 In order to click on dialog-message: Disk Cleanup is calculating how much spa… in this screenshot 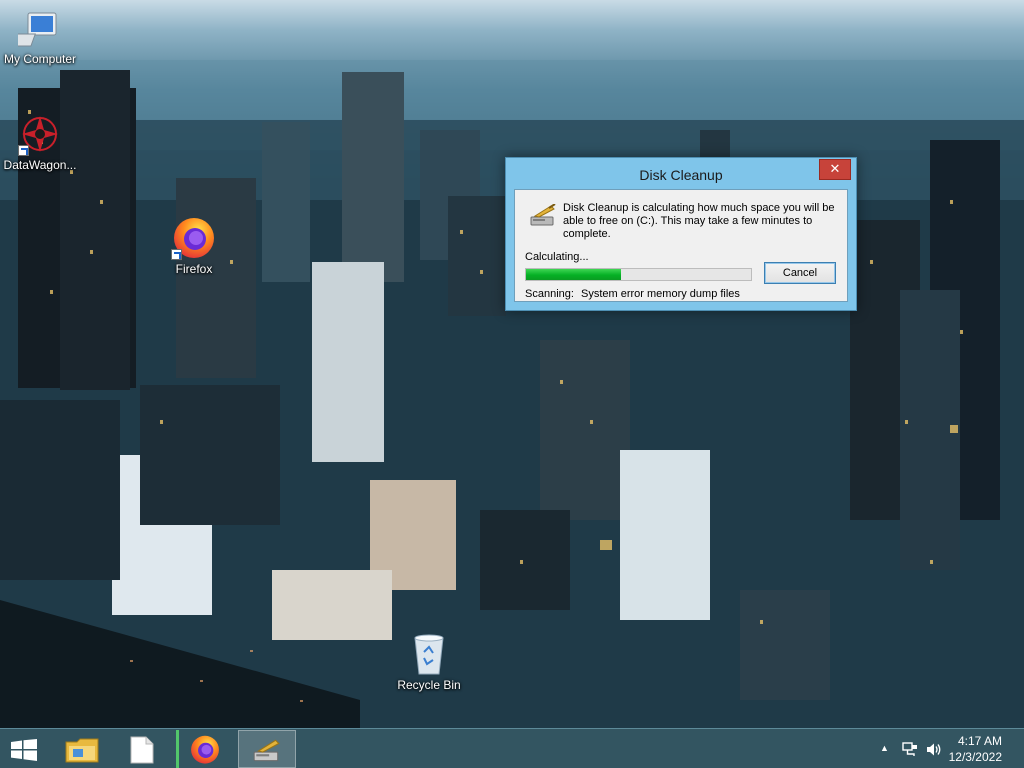, I will do `click(699, 221)`.